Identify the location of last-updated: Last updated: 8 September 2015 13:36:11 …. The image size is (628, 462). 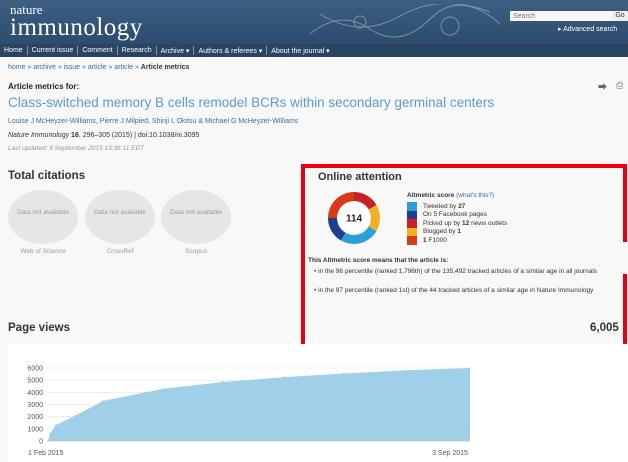
(76, 148).